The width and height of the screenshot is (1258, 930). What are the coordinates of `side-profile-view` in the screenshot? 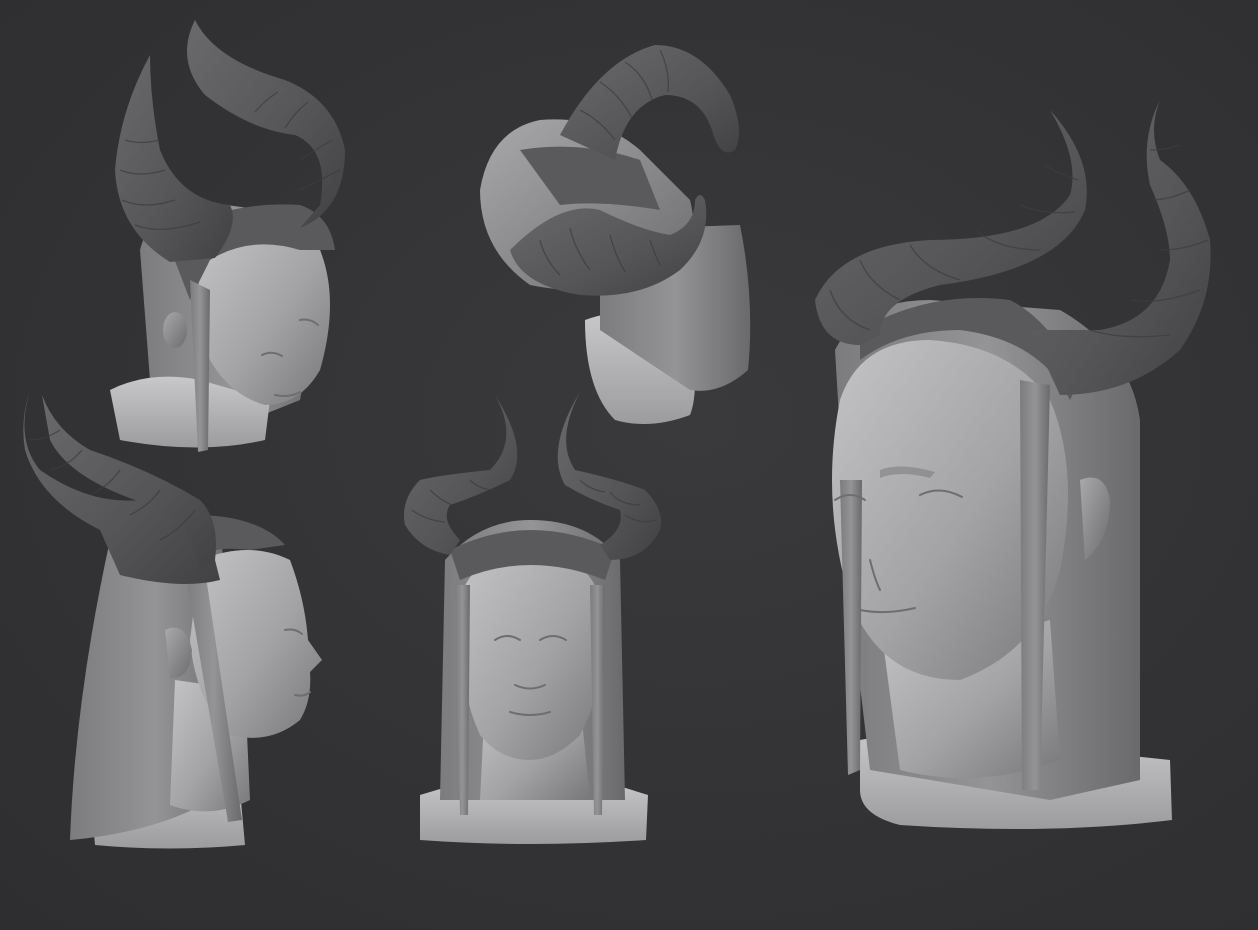 It's located at (172, 619).